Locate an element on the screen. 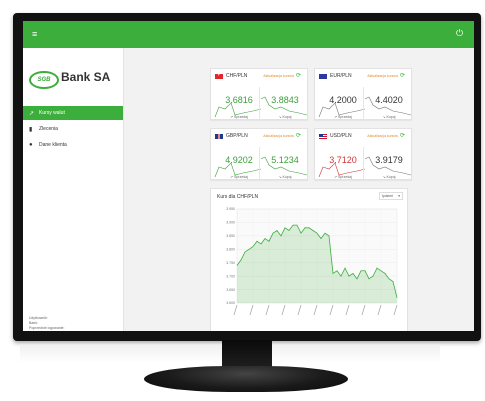 This screenshot has height=401, width=485. sidebar-item-0: ↗ Kursy walut is located at coordinates (73, 113).